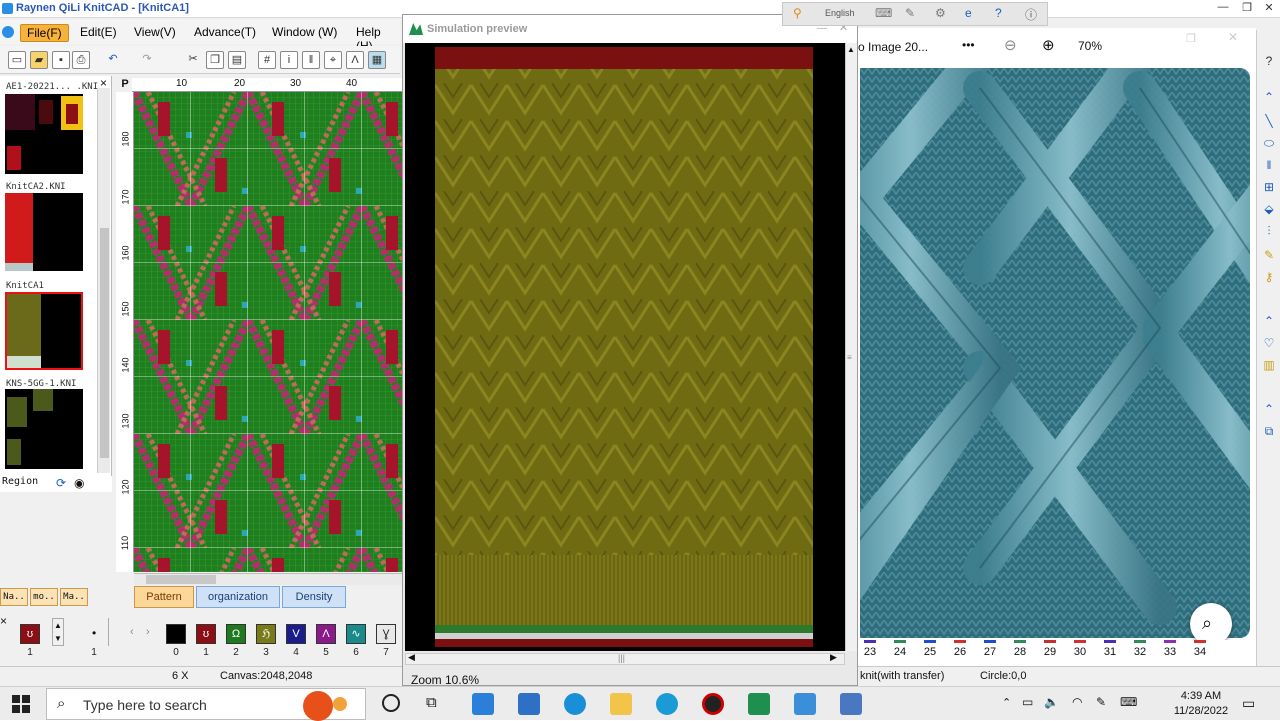 This screenshot has height=721, width=1280. Describe the element at coordinates (1031, 14) in the screenshot. I see `info-icon: ⓘ` at that location.